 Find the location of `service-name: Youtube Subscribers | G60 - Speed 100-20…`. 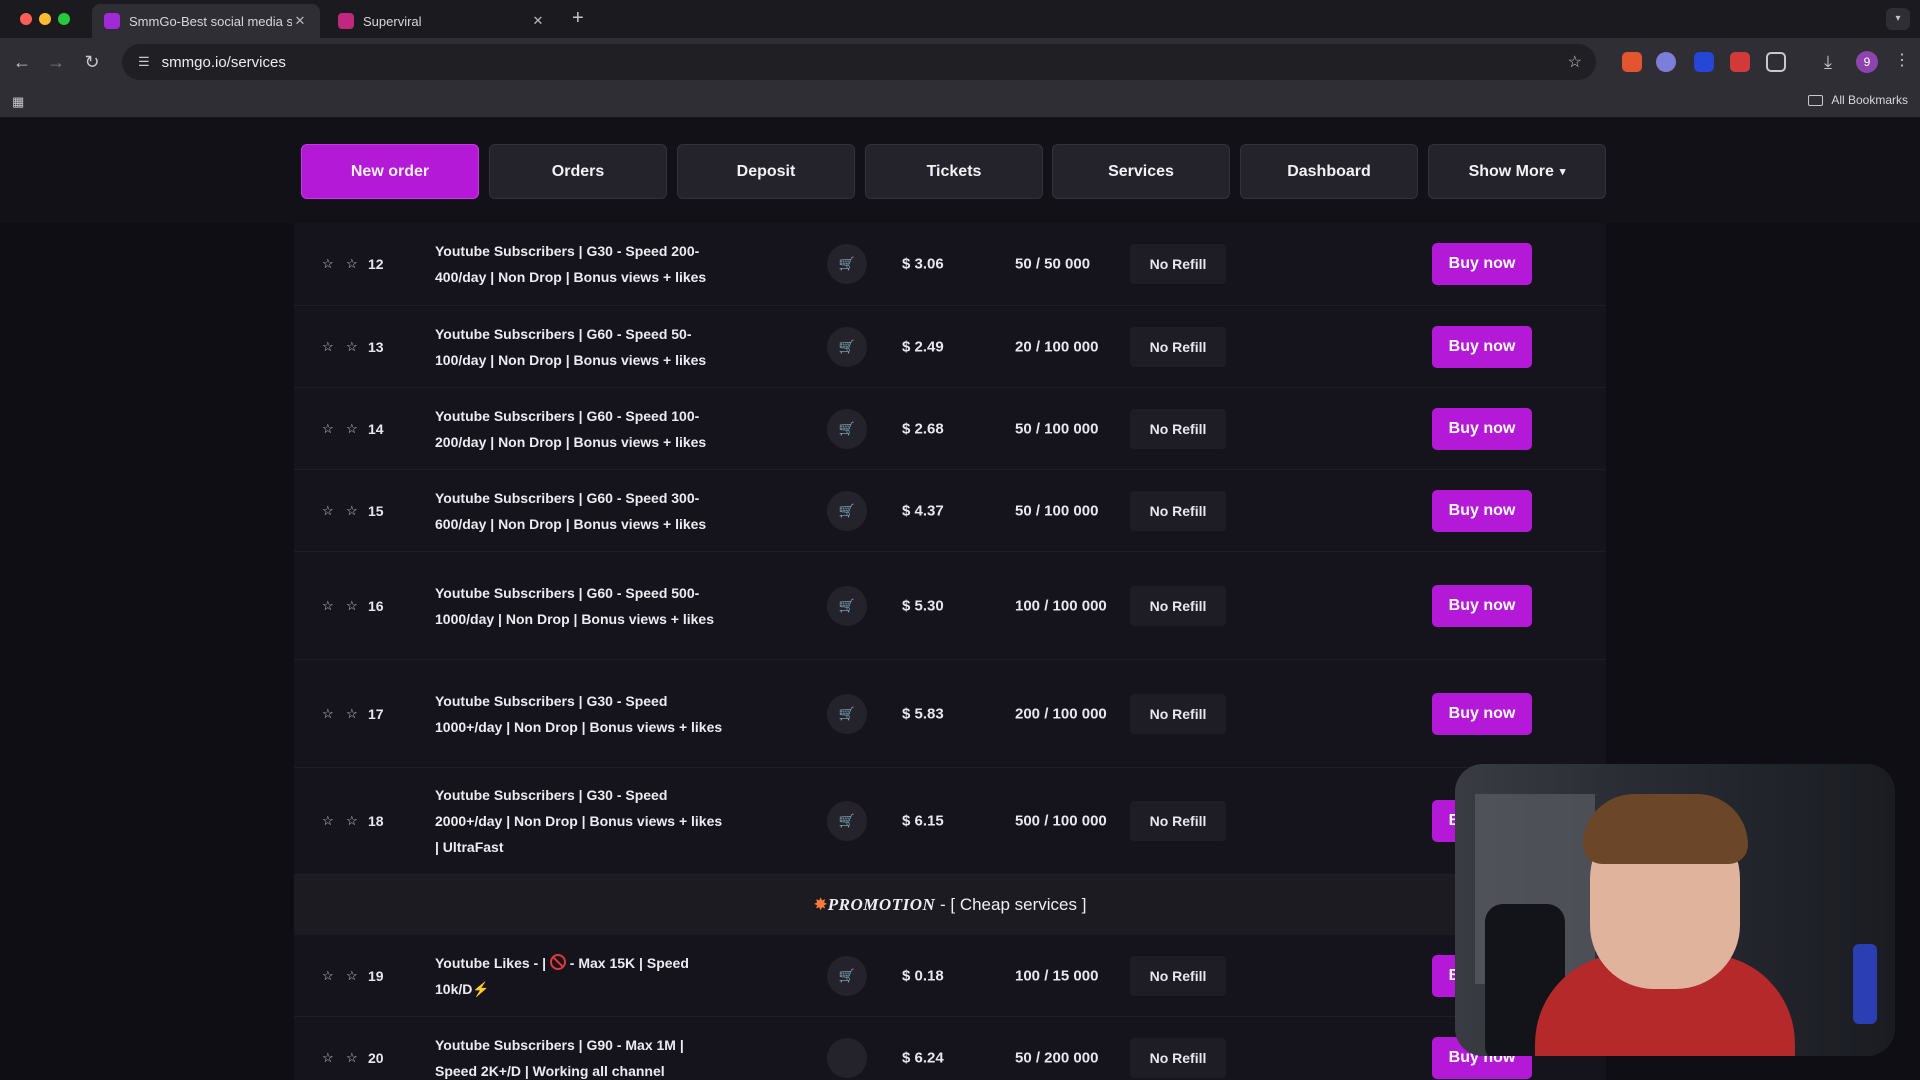

service-name: Youtube Subscribers | G60 - Speed 100-20… is located at coordinates (571, 428).